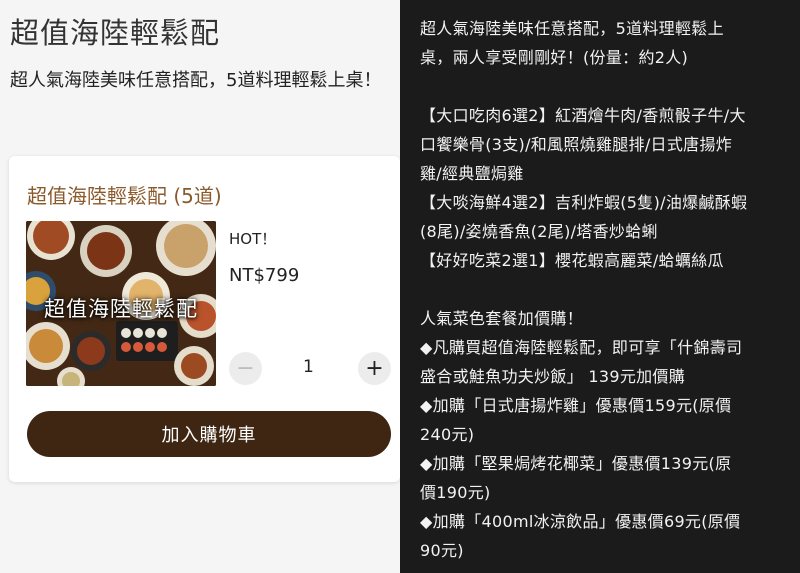 The image size is (800, 573). I want to click on quantity-value: 1, so click(308, 367).